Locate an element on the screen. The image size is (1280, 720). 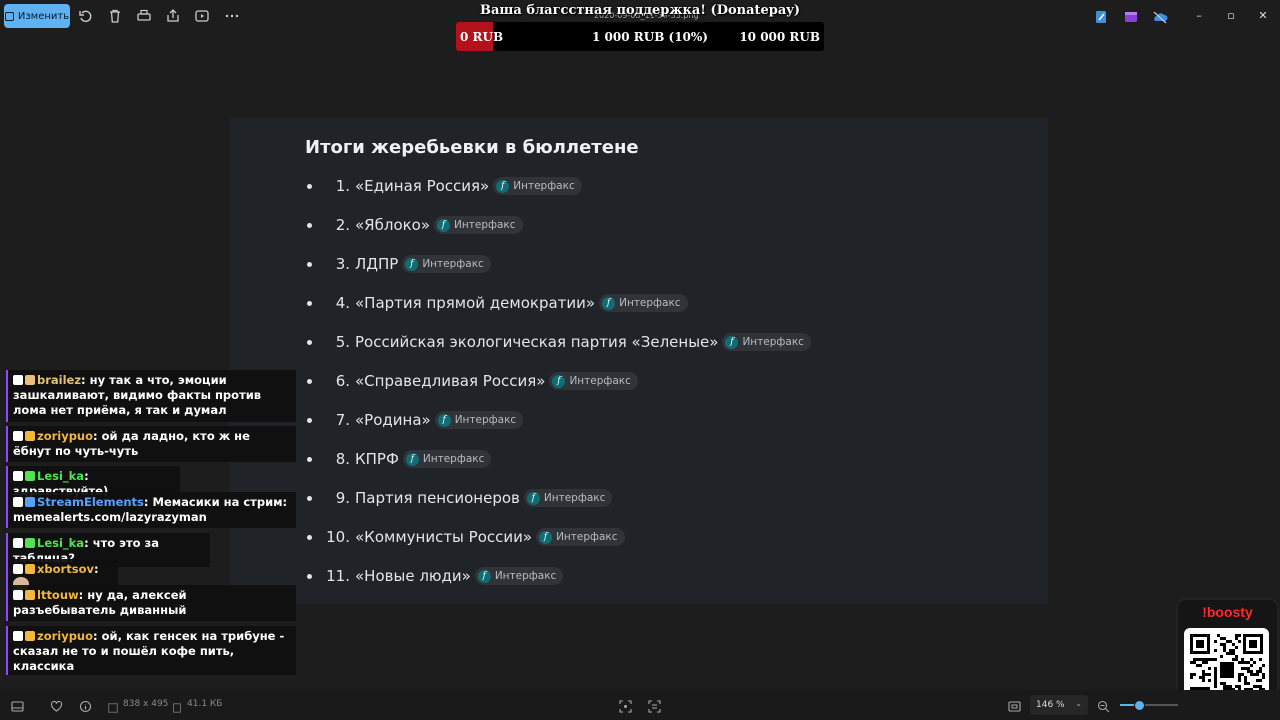
minimize-button: – is located at coordinates (1199, 16).